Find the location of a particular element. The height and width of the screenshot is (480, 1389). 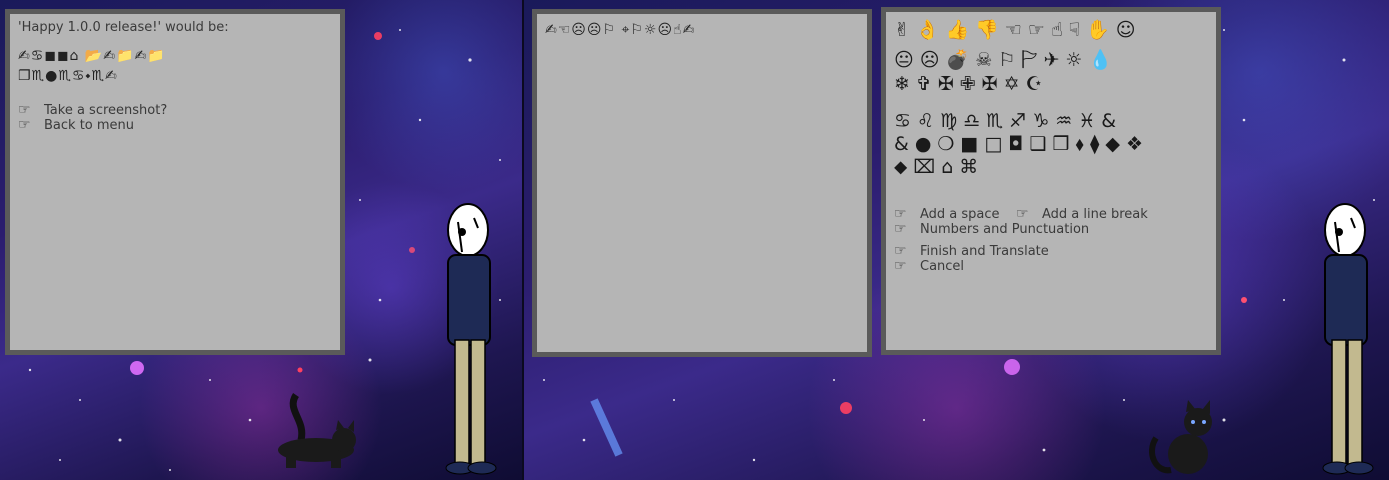

symbol-row-6: ⬥⌧⌂⌘ is located at coordinates (939, 167).